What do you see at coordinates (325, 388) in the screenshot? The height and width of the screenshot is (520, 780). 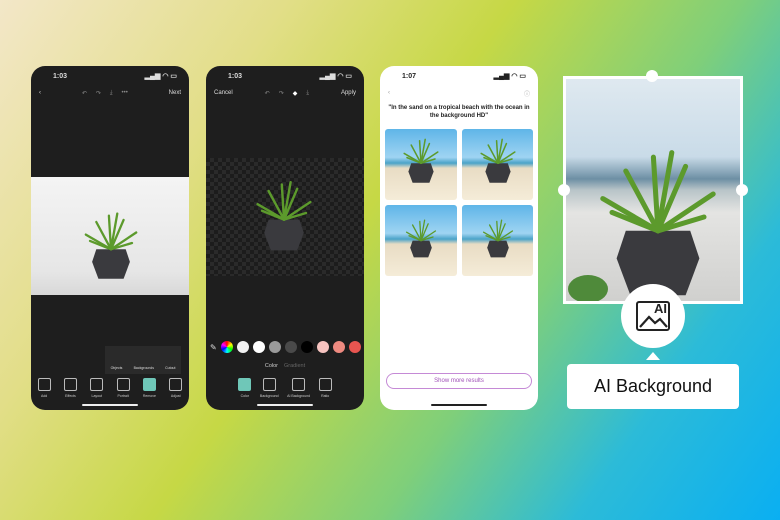 I see `tool-ratio: Ratio` at bounding box center [325, 388].